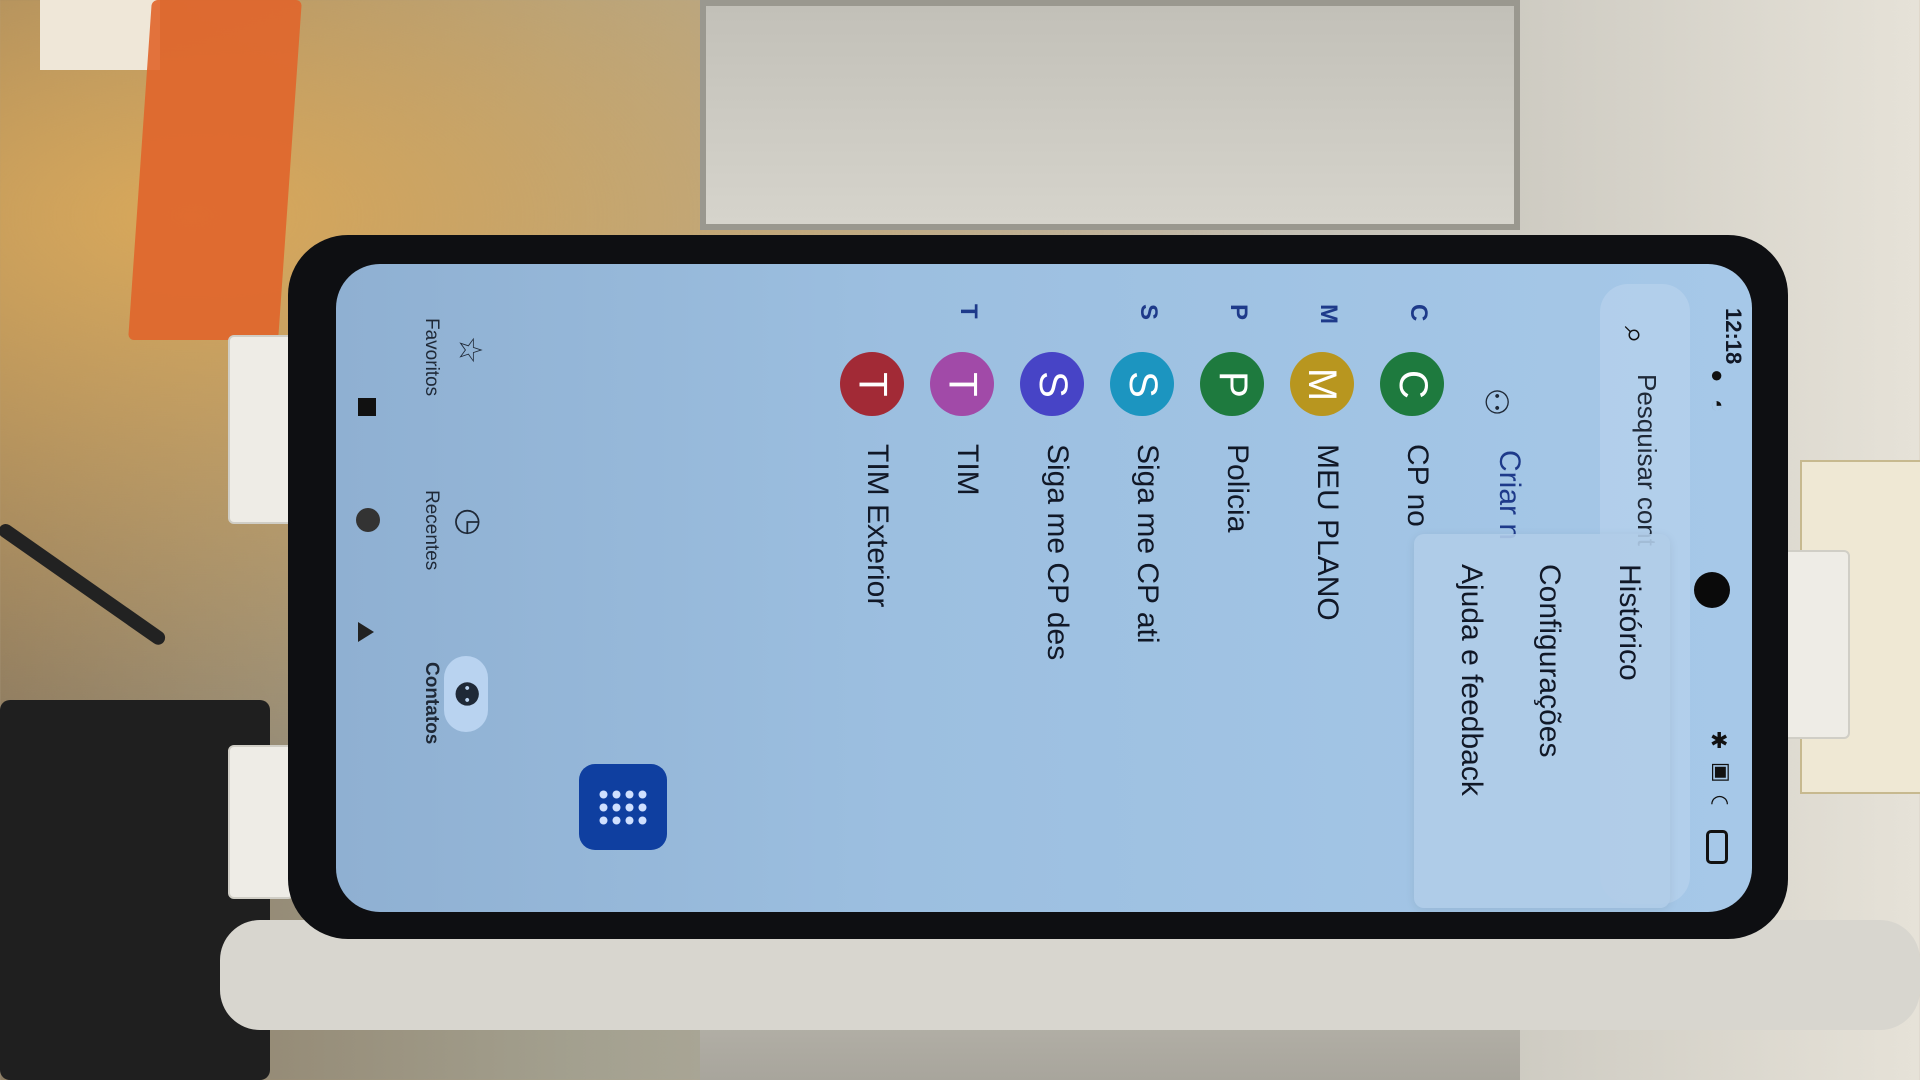  I want to click on search-input: Pesquisar cont, so click(1646, 460).